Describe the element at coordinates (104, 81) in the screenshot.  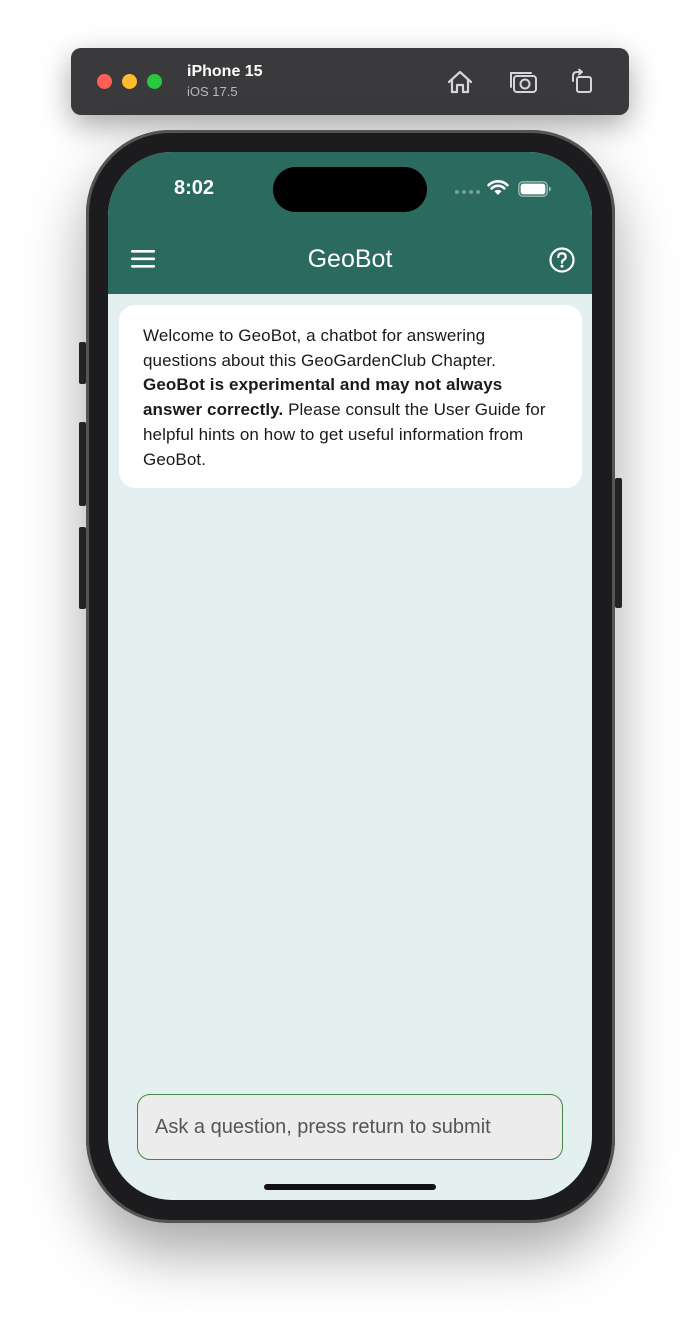
I see `window-close-button` at that location.